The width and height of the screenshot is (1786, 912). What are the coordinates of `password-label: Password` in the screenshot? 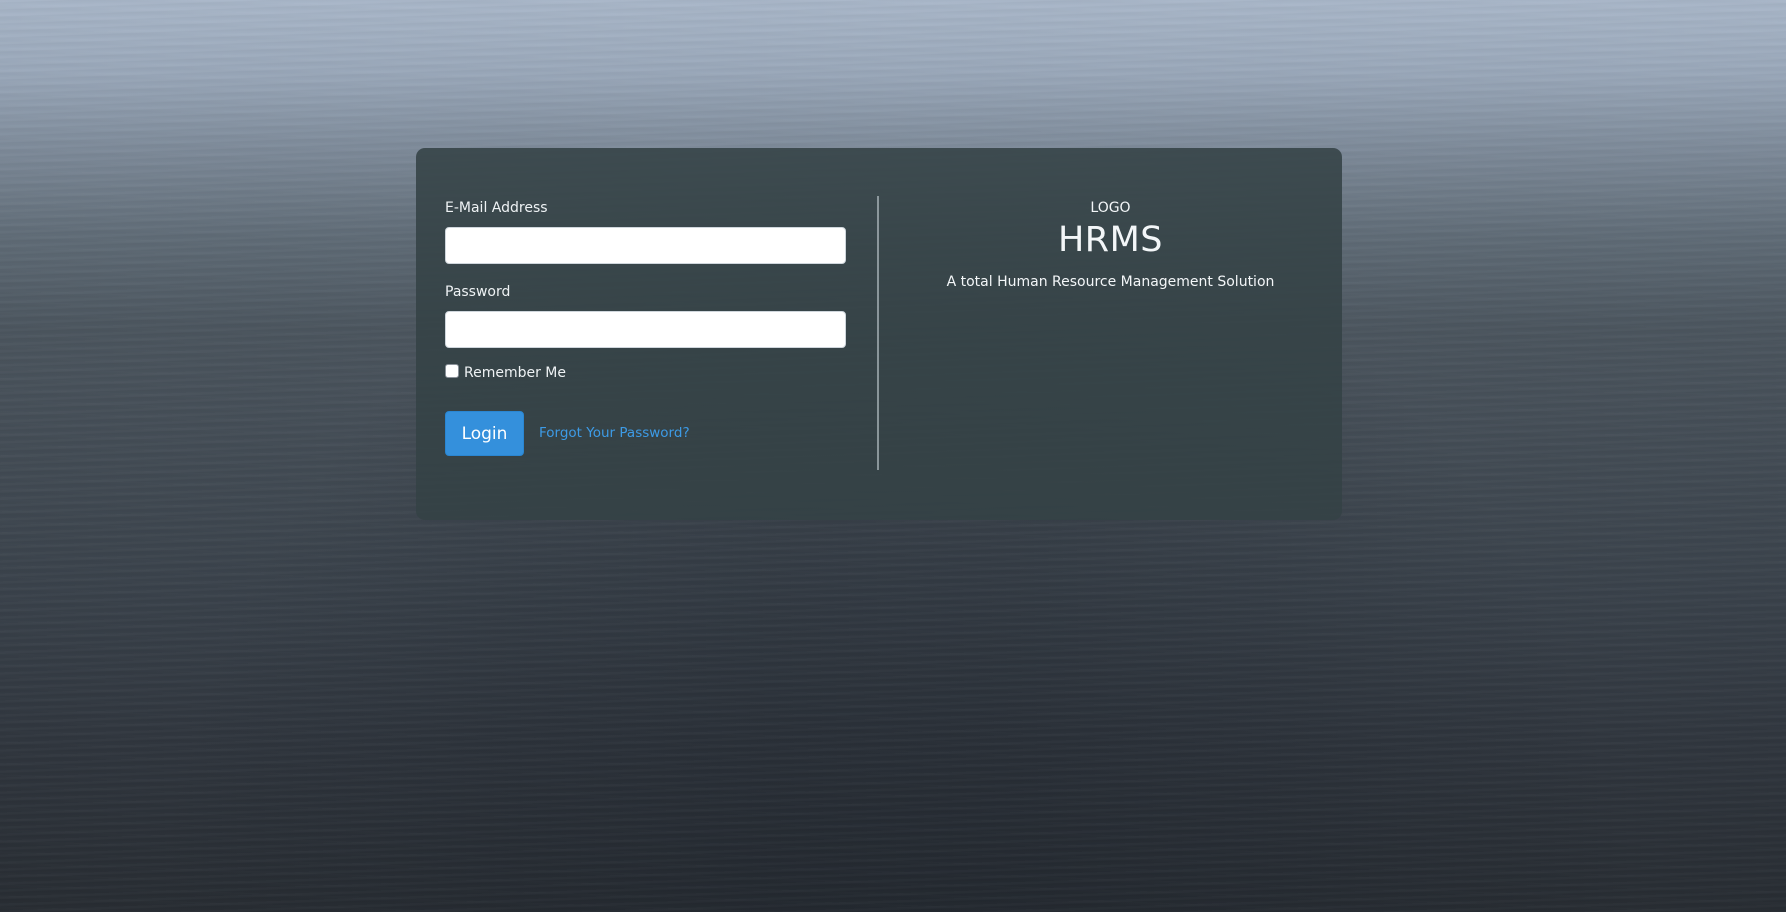 It's located at (478, 292).